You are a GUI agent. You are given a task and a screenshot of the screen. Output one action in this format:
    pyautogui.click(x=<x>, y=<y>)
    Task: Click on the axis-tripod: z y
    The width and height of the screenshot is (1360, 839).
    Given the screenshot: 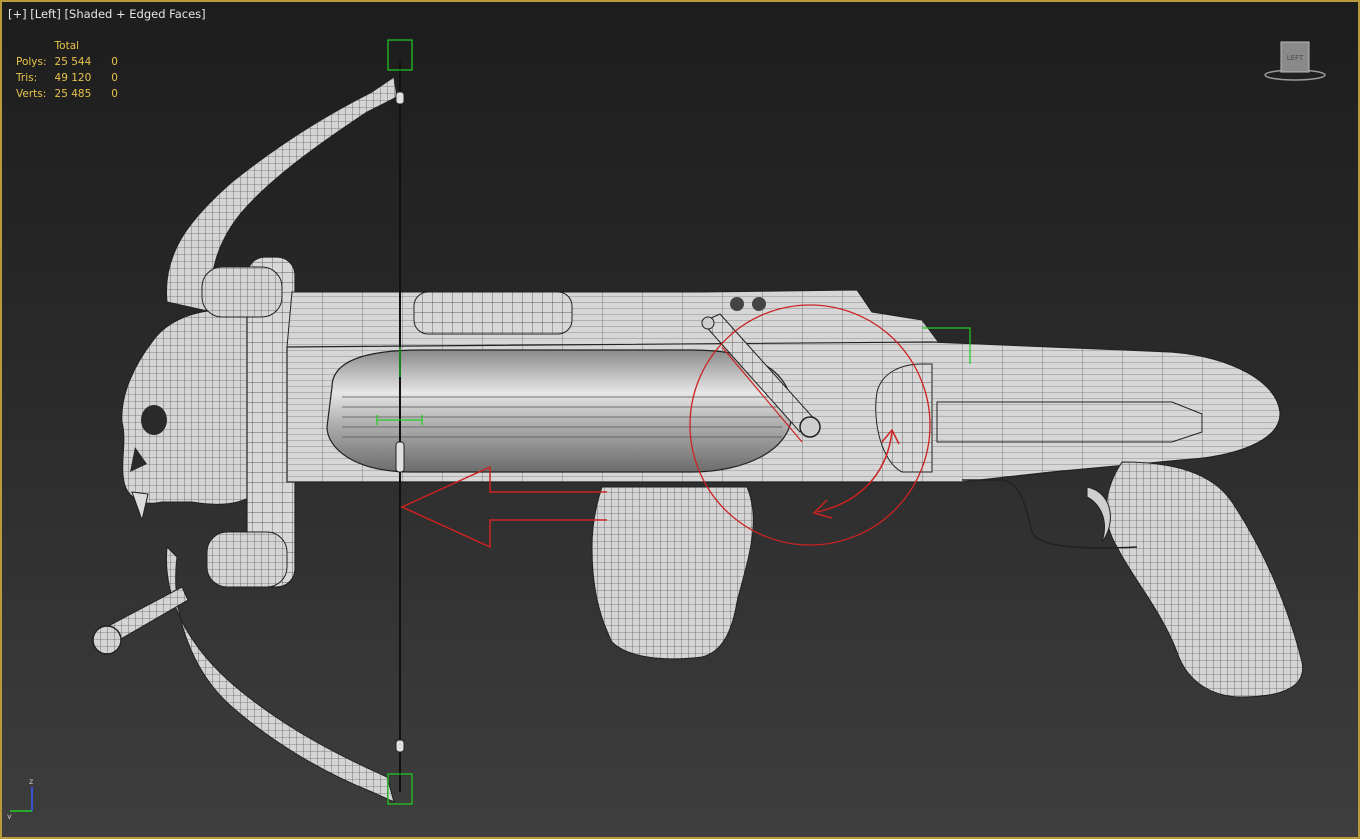 What is the action you would take?
    pyautogui.click(x=20, y=798)
    